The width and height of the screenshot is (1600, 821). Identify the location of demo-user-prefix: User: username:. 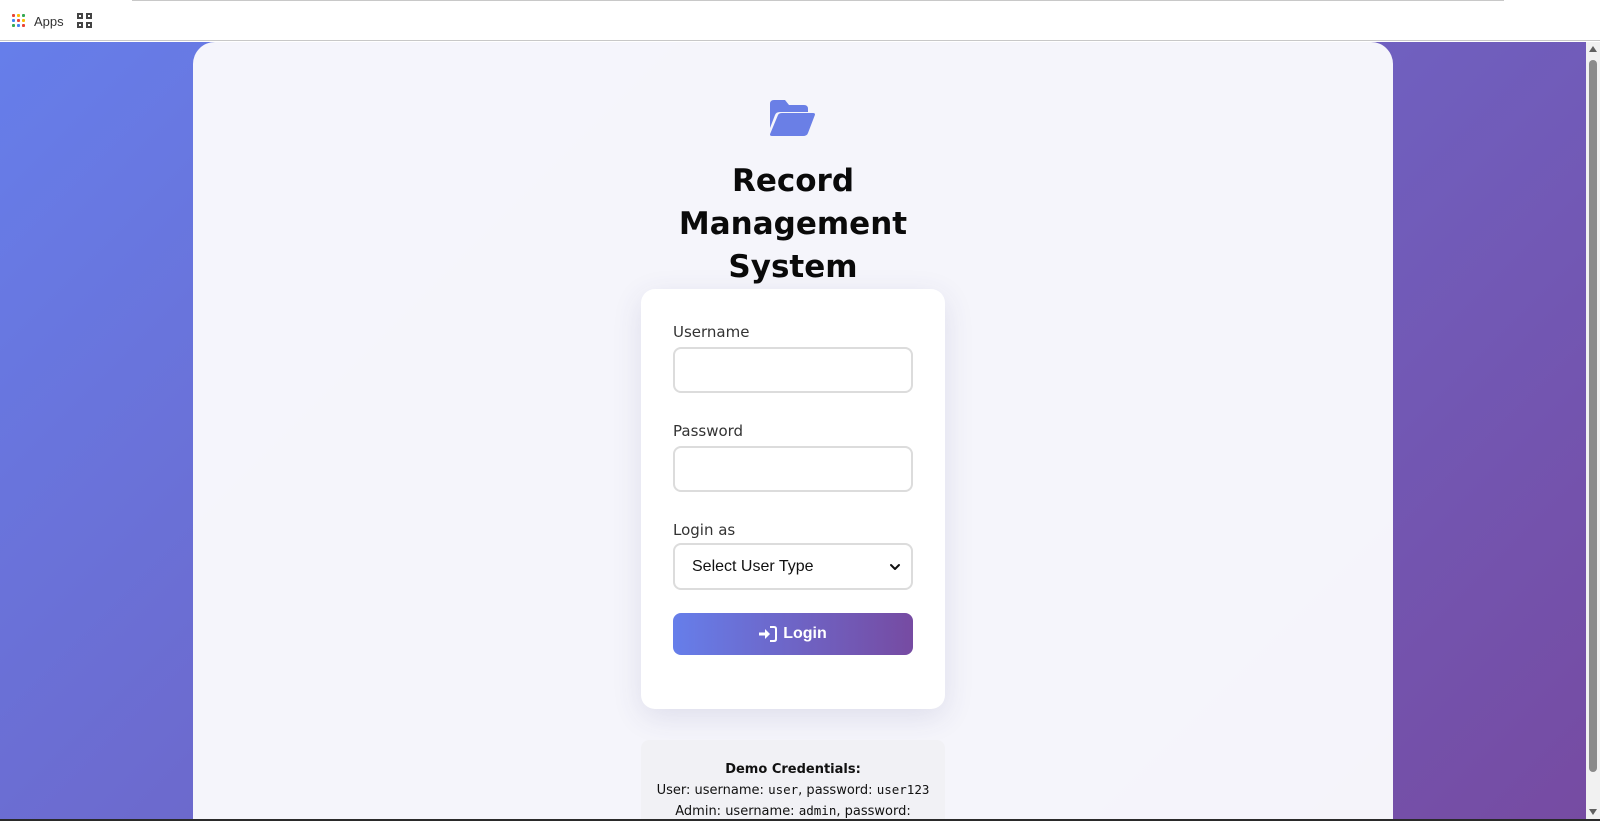
(710, 790).